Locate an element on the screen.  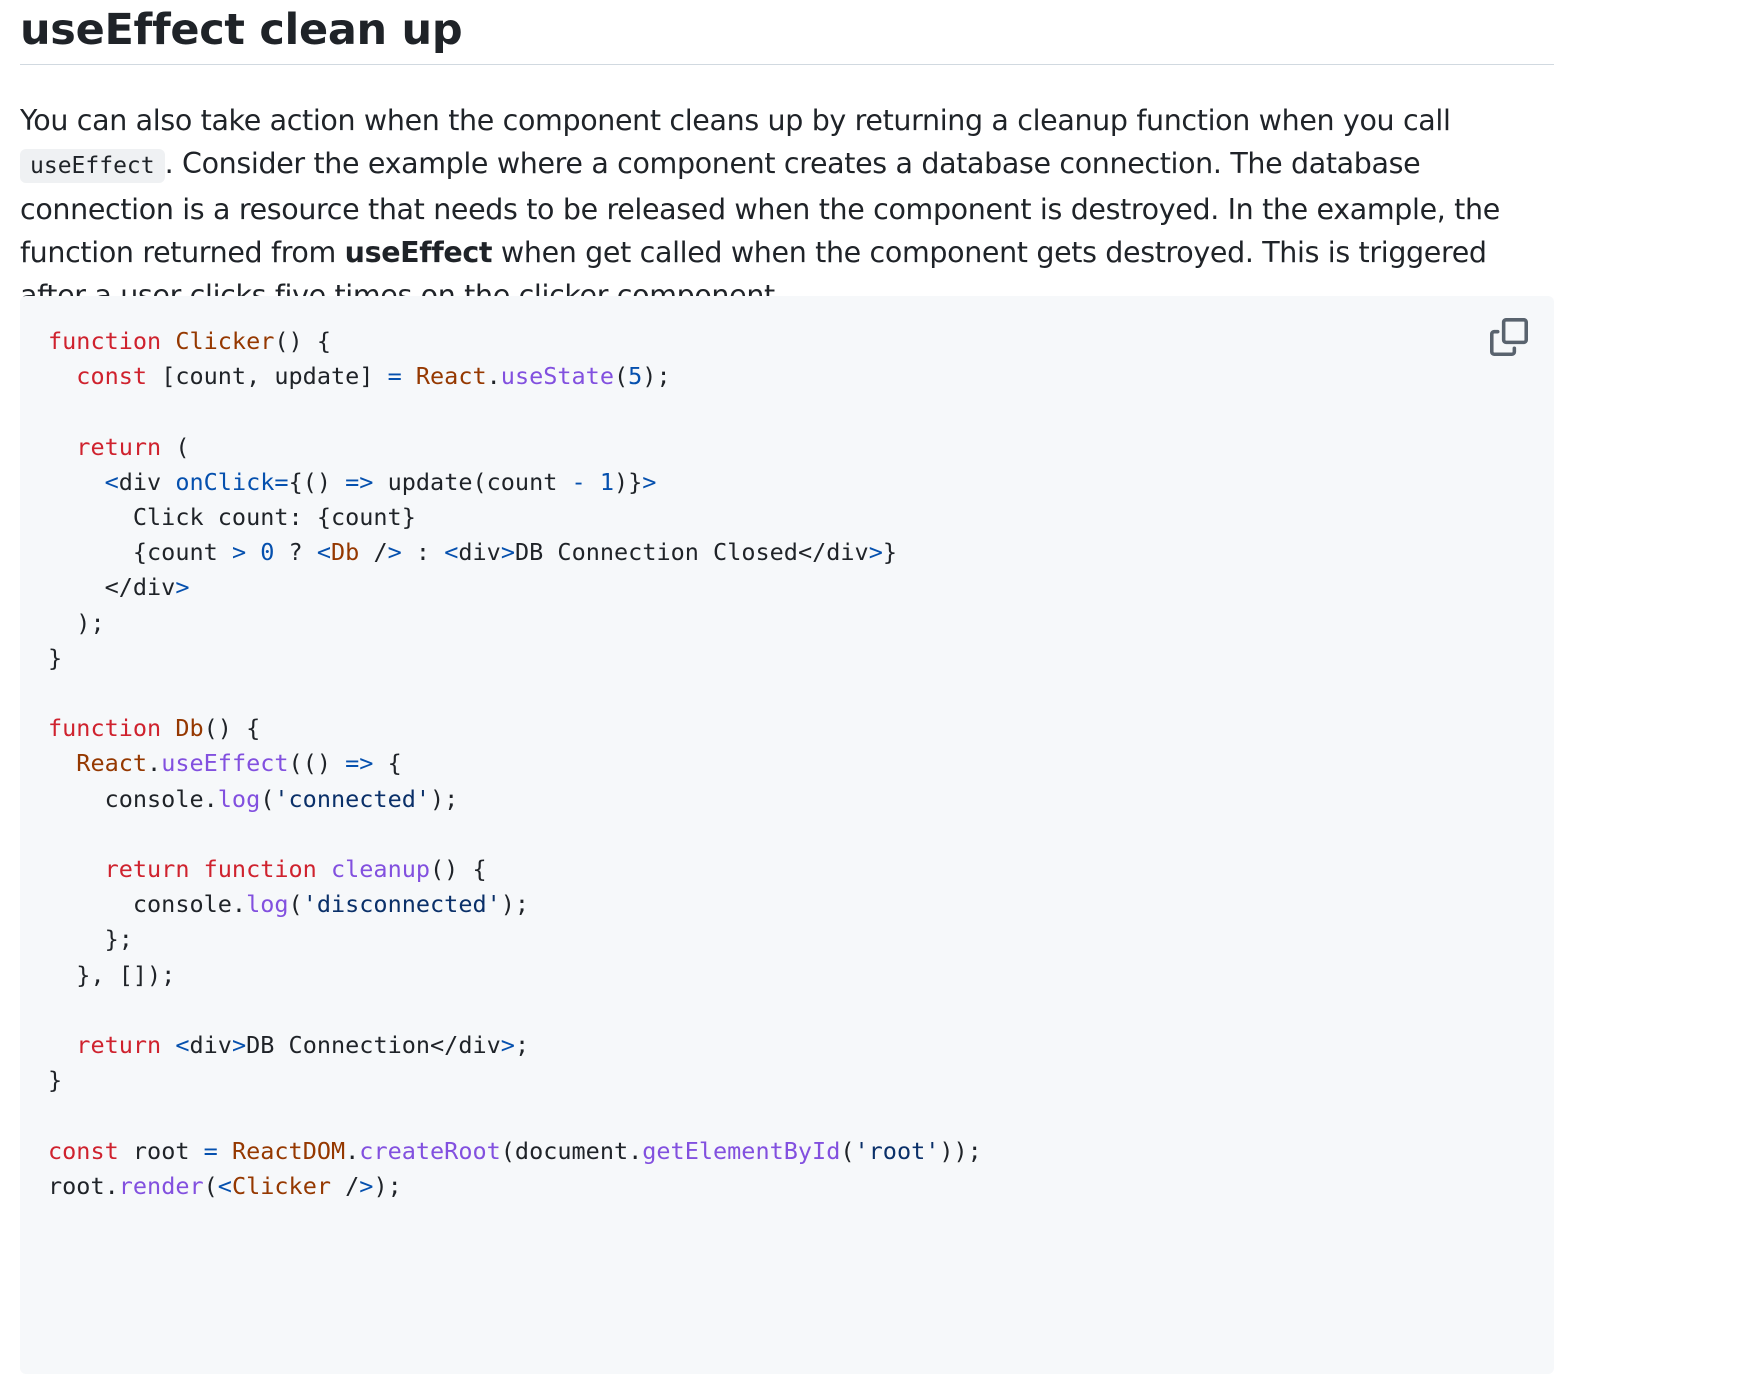
code-token: ReactDOM is located at coordinates (288, 1150).